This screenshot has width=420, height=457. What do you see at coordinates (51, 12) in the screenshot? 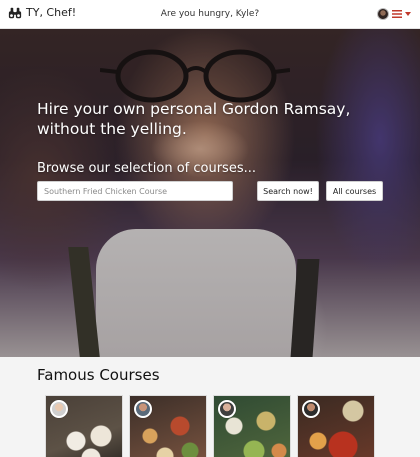
I see `brand-name: TY, Chef!` at bounding box center [51, 12].